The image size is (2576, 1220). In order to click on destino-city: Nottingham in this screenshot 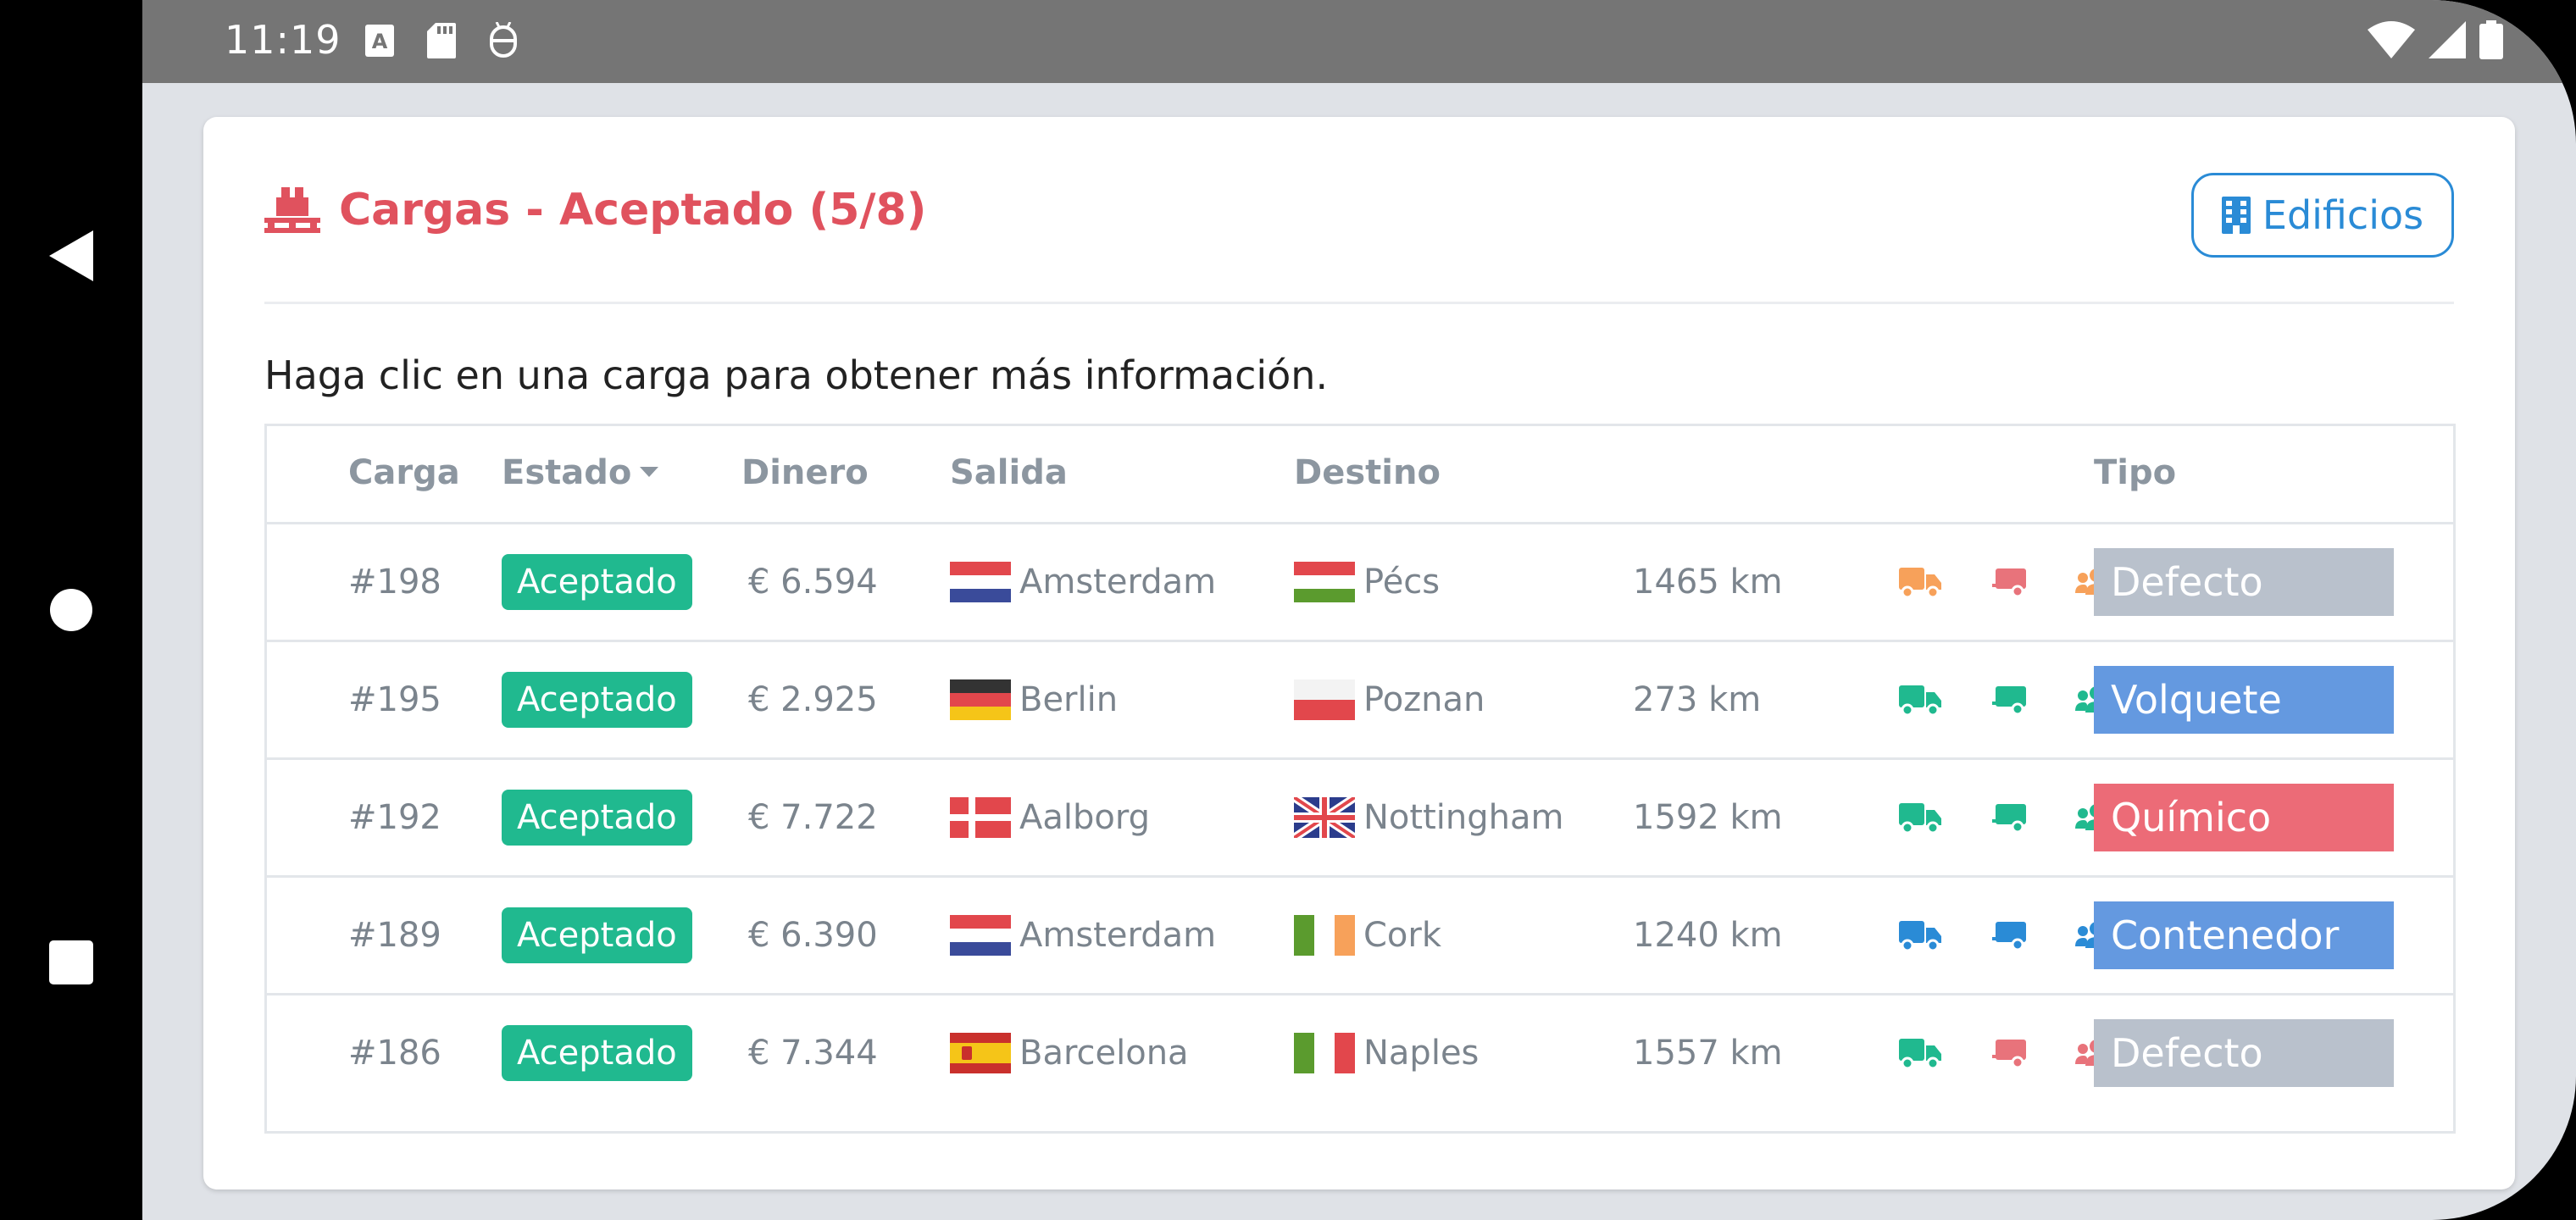, I will do `click(1463, 817)`.